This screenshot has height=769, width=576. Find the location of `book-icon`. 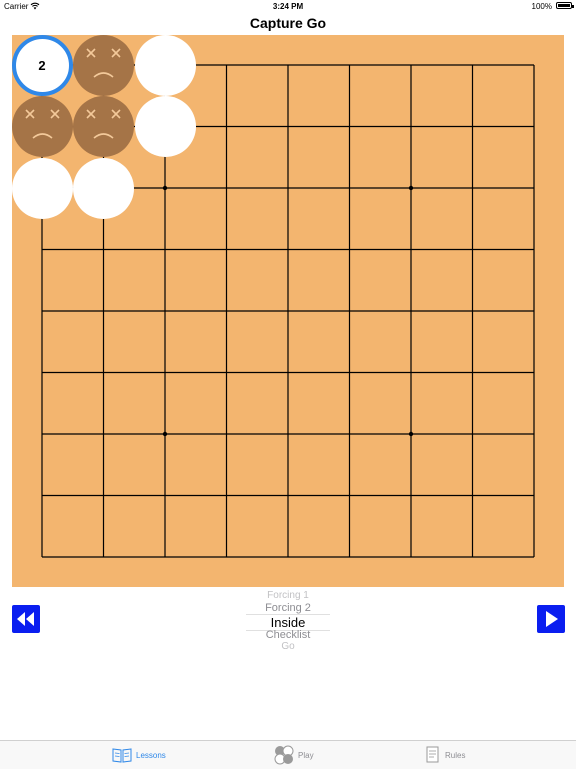

book-icon is located at coordinates (122, 755).